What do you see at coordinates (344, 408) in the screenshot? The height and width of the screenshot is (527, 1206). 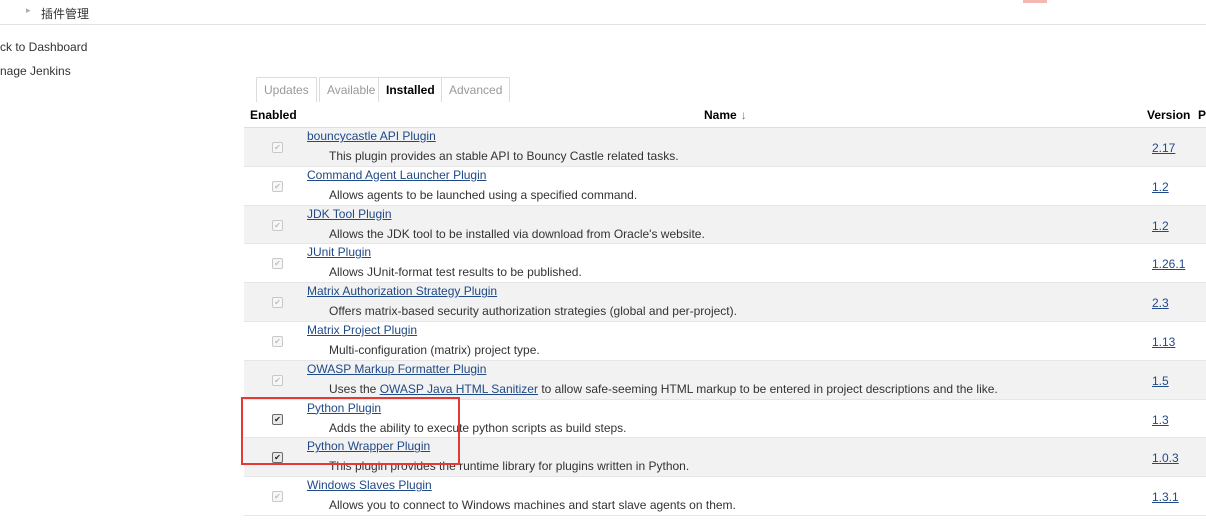 I see `plugin-name-link: Python Plugin` at bounding box center [344, 408].